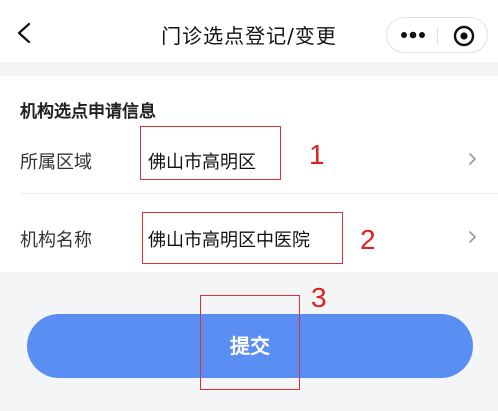 The height and width of the screenshot is (411, 498). I want to click on annotation-number-1: 1, so click(317, 154).